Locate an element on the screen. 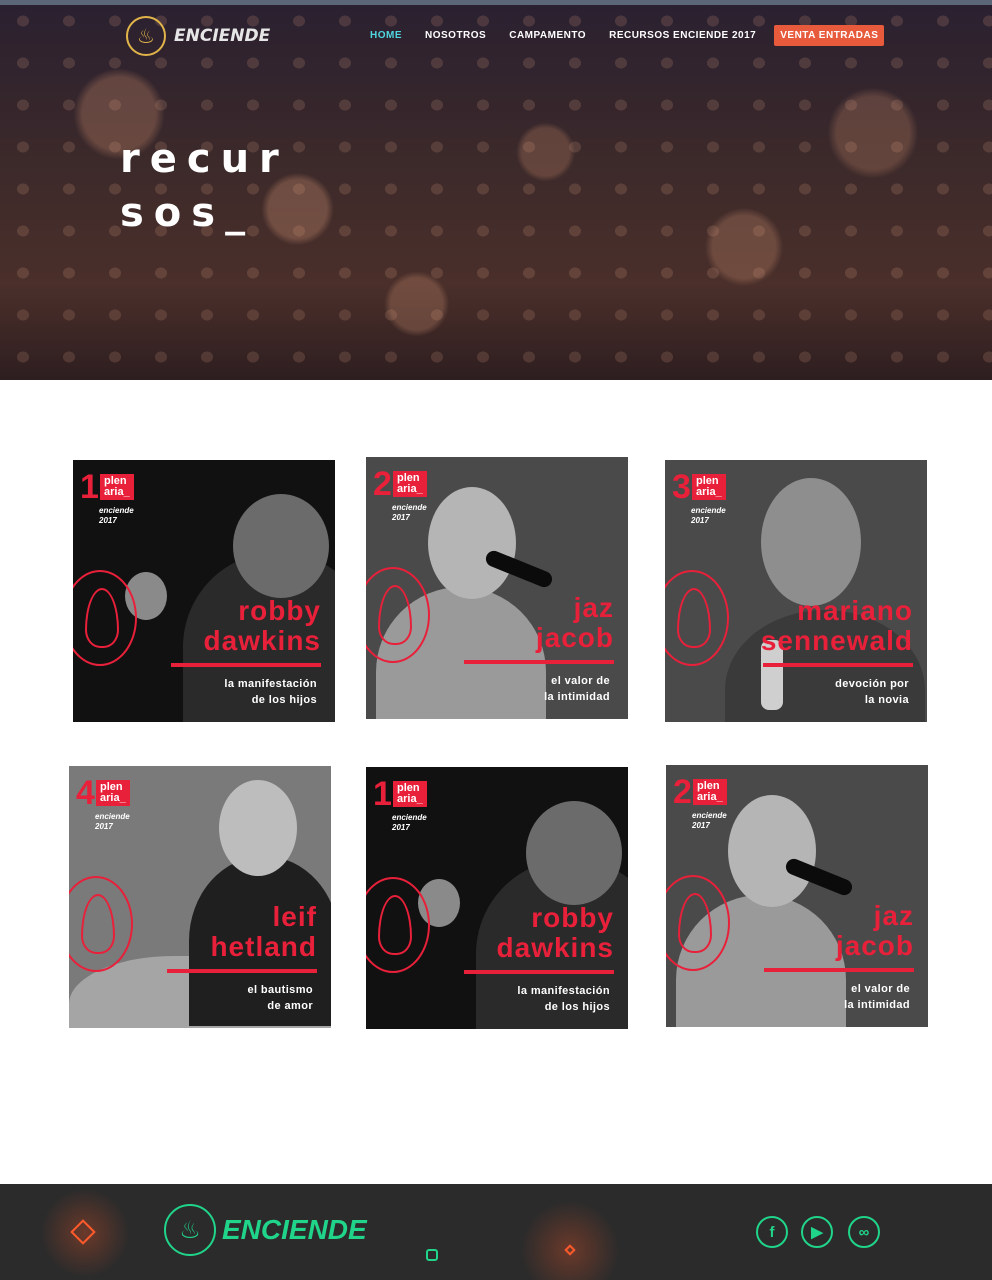 This screenshot has width=992, height=1280. talk-line2: la novia is located at coordinates (886, 700).